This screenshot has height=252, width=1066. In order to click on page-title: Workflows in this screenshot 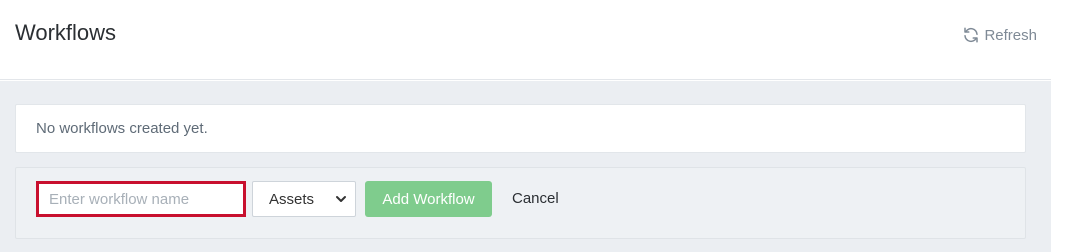, I will do `click(66, 32)`.